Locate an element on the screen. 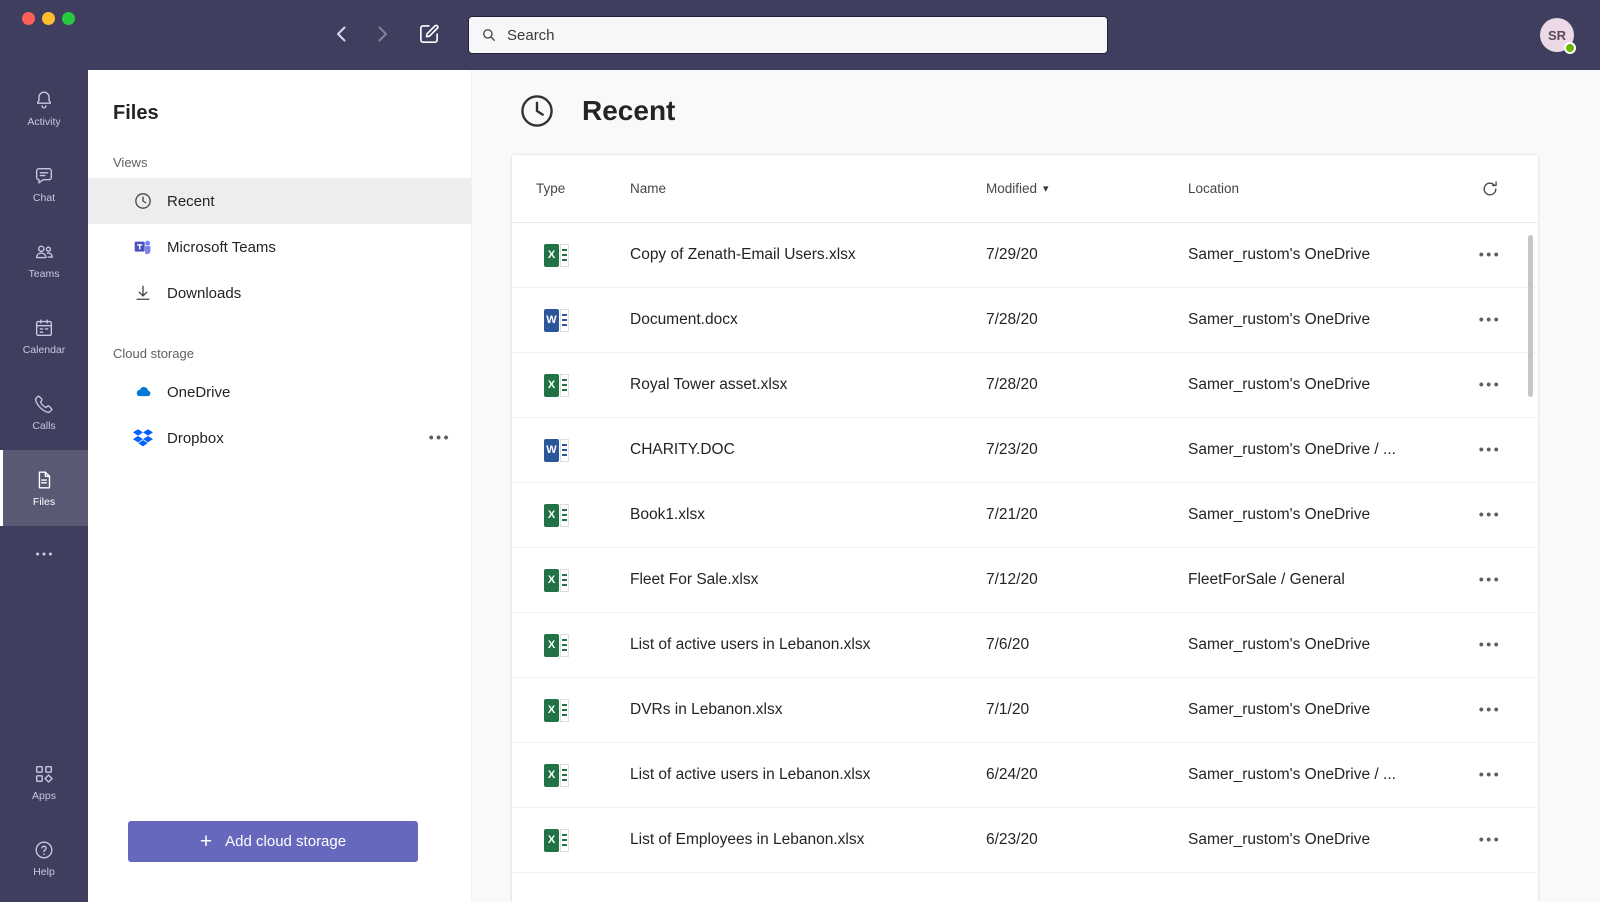 The image size is (1600, 902). chevron-left-icon is located at coordinates (341, 34).